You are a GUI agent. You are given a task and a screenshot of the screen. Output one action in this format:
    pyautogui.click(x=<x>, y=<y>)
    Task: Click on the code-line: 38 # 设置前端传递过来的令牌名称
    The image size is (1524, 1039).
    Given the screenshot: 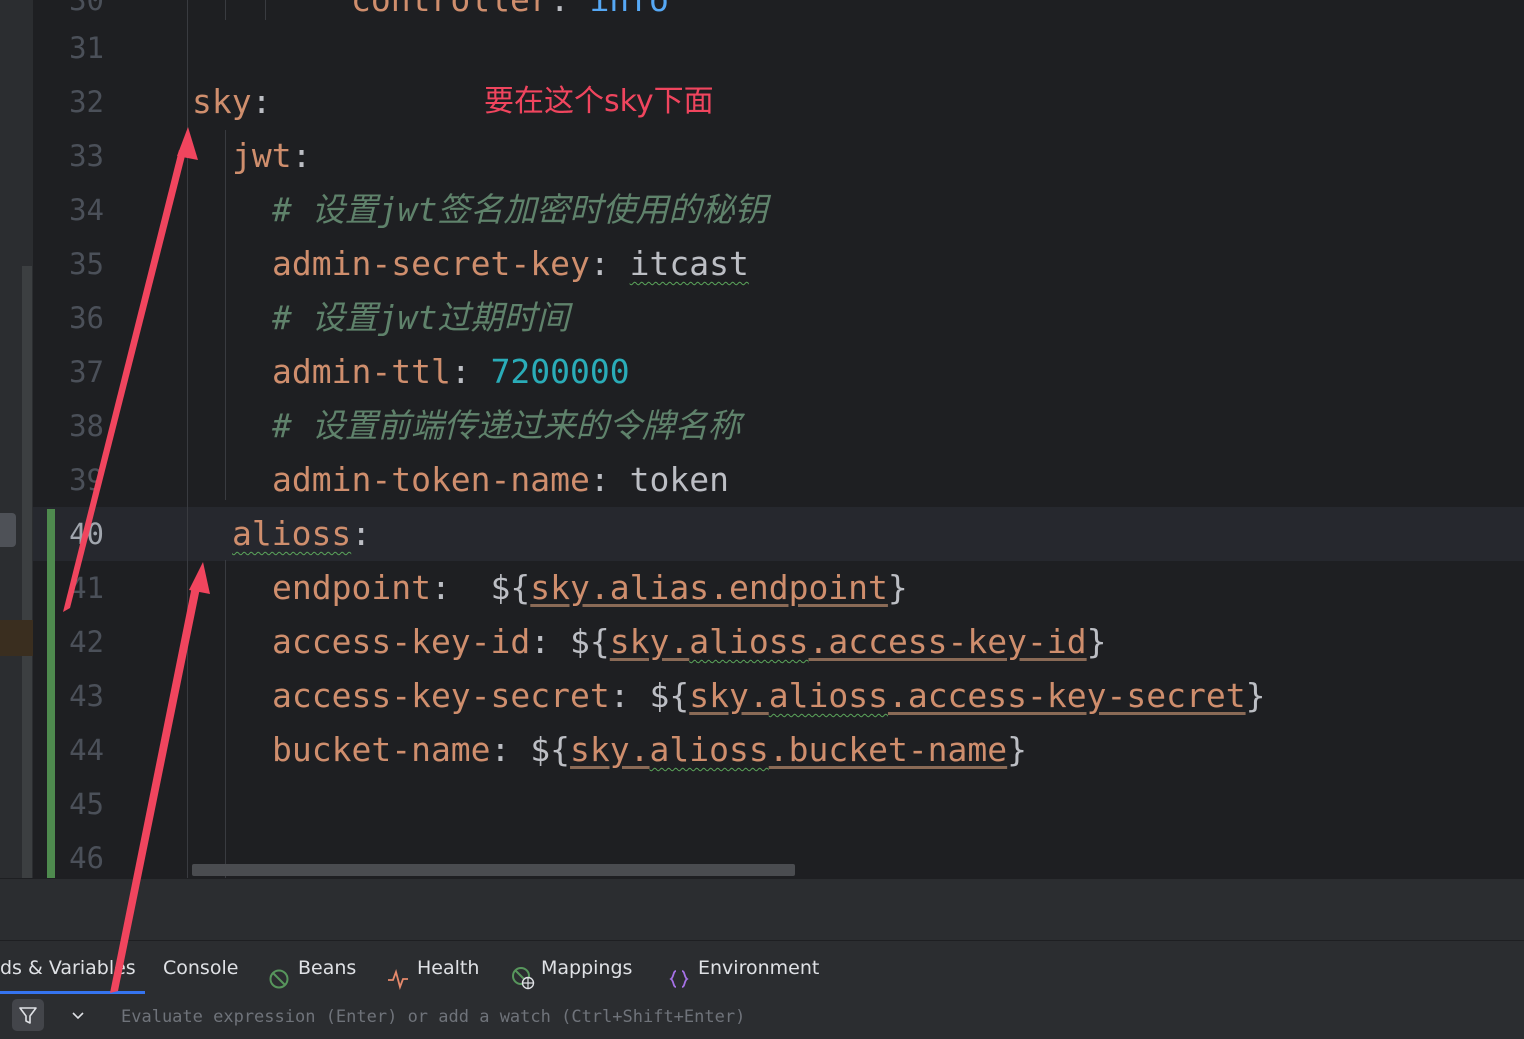 What is the action you would take?
    pyautogui.click(x=762, y=426)
    